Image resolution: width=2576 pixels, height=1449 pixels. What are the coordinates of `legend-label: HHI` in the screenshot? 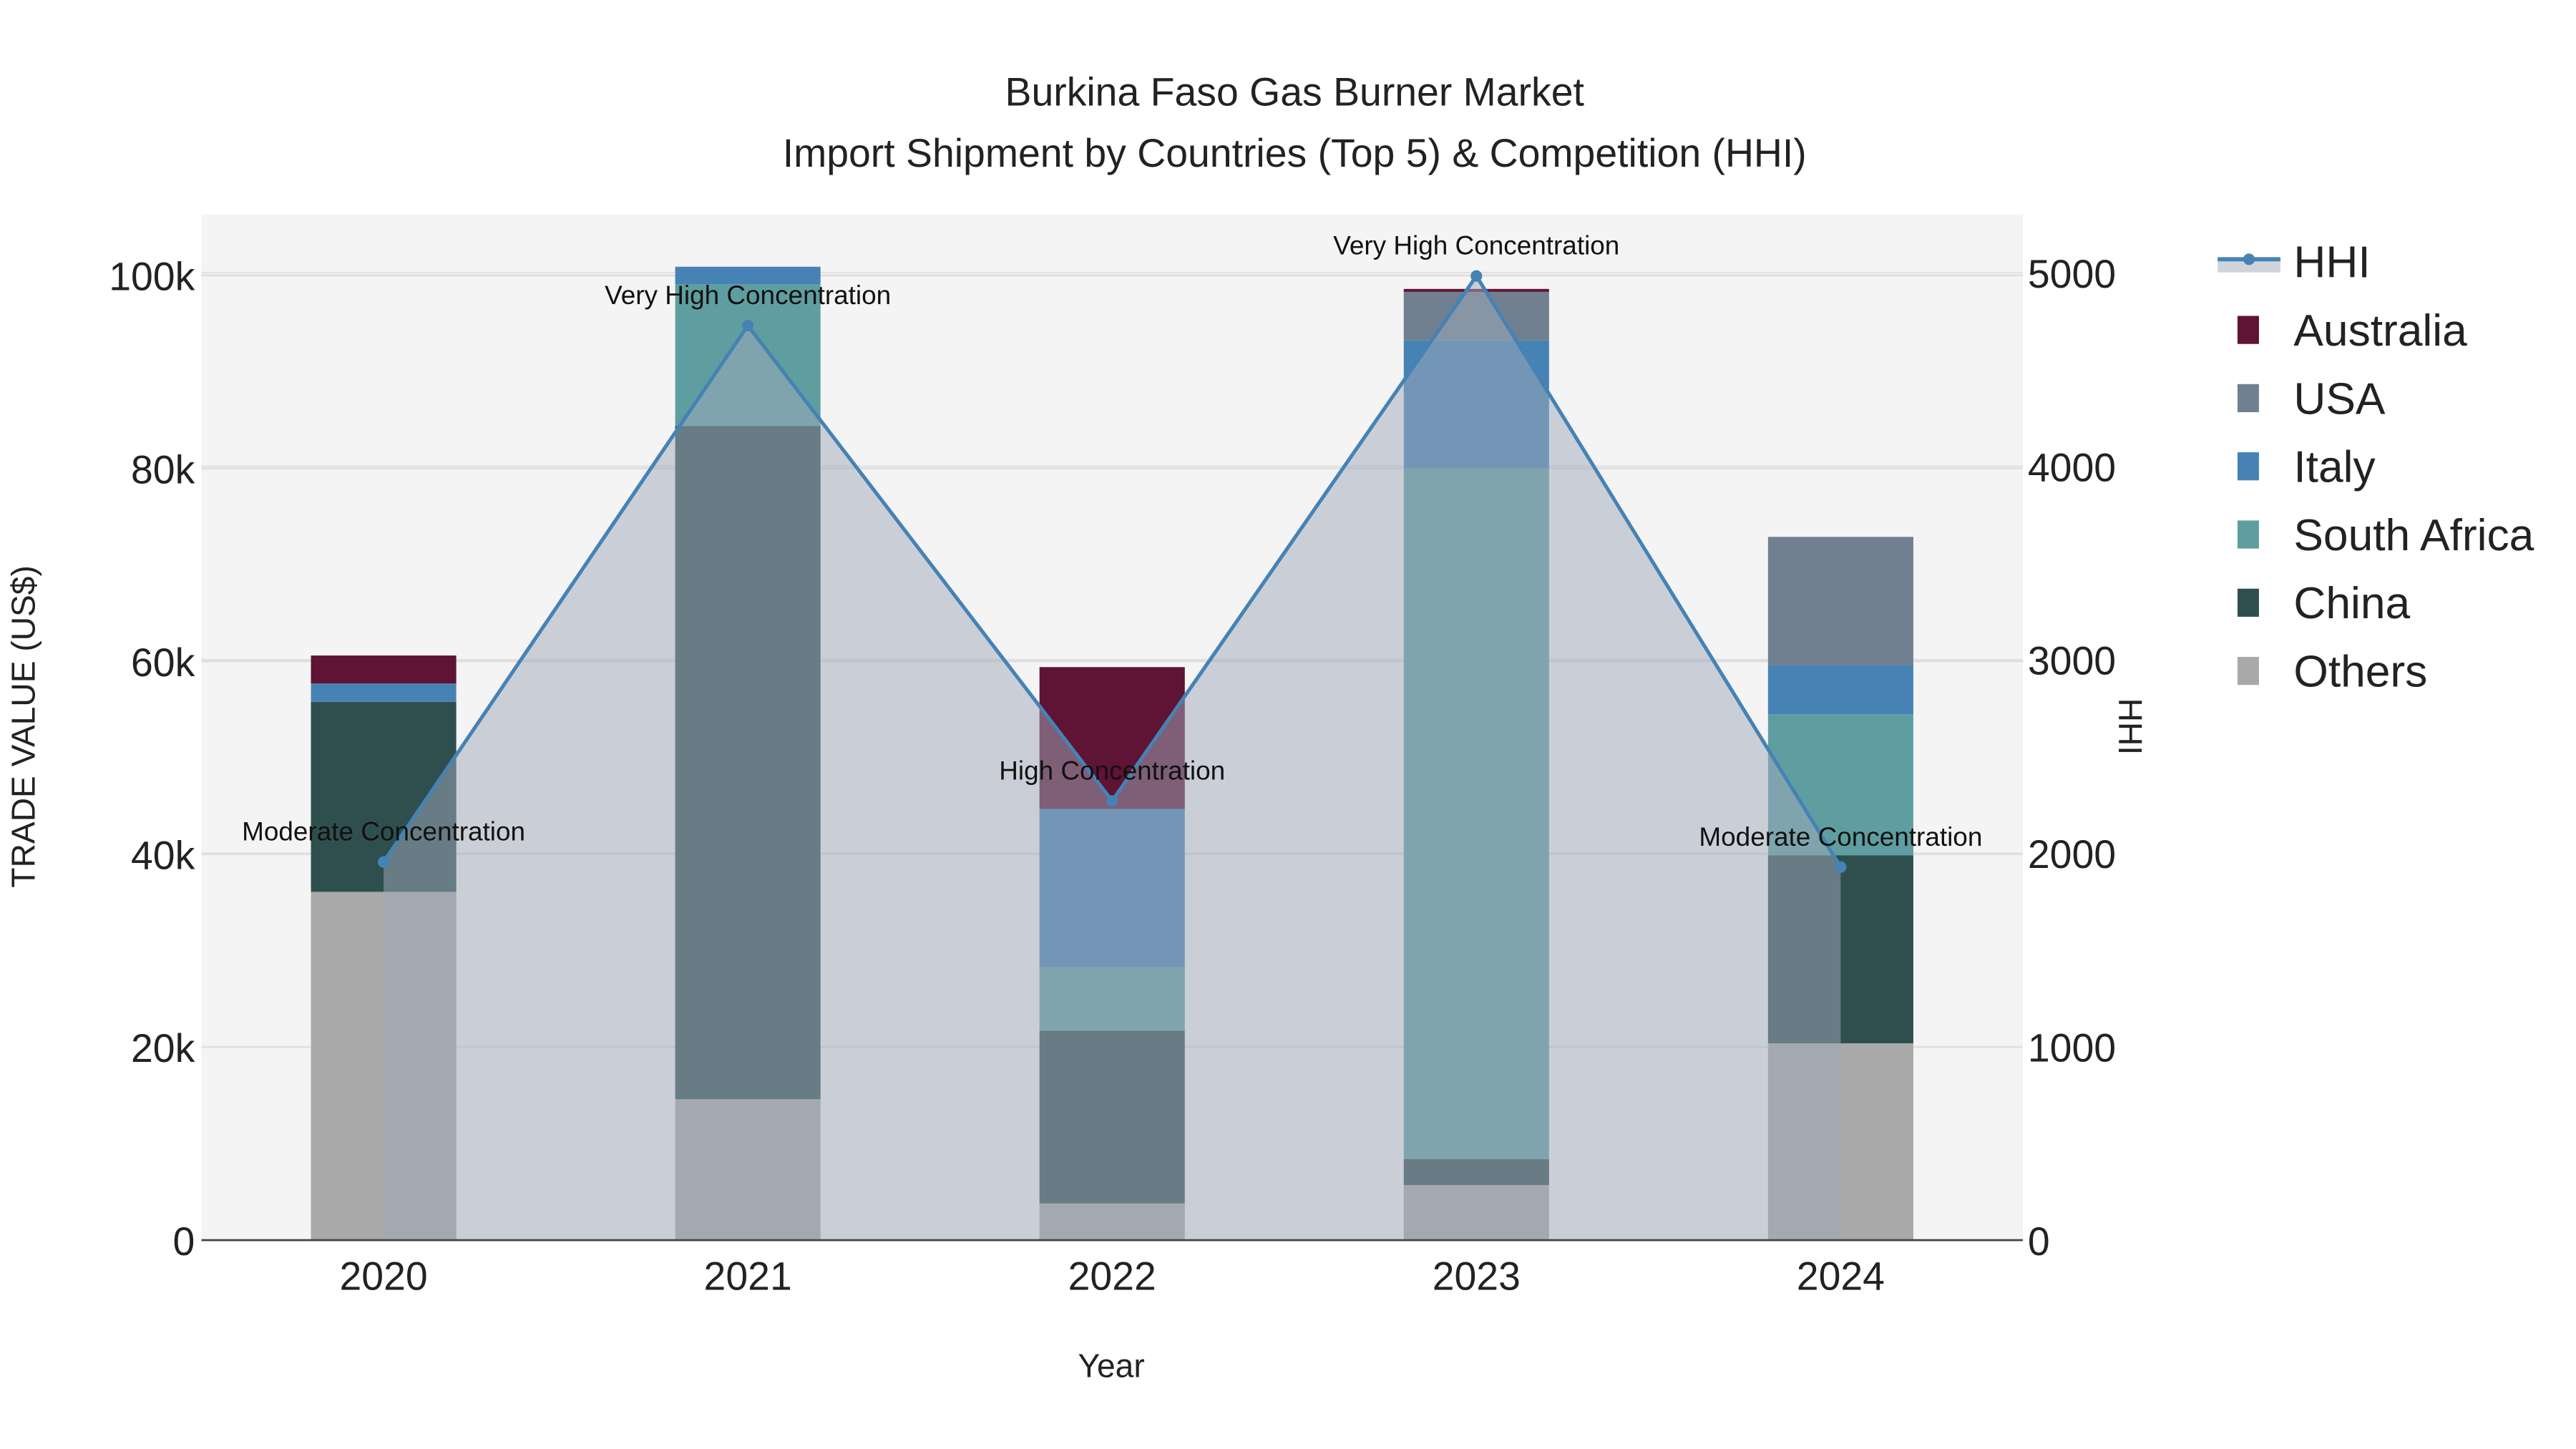 It's located at (2331, 263).